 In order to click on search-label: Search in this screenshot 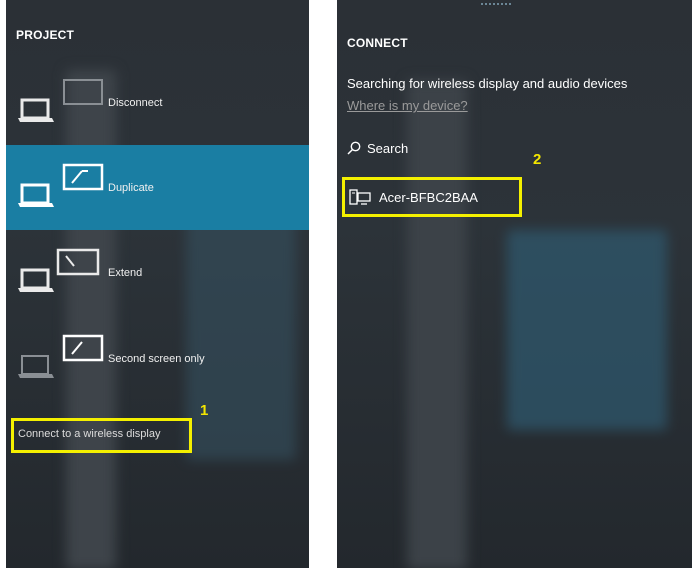, I will do `click(388, 148)`.